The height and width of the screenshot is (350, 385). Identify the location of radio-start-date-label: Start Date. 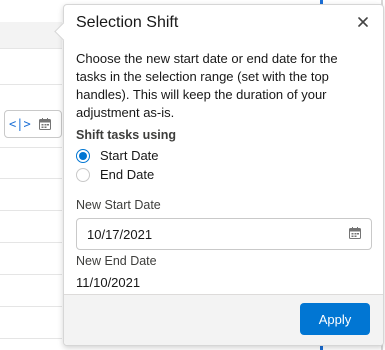
(129, 155).